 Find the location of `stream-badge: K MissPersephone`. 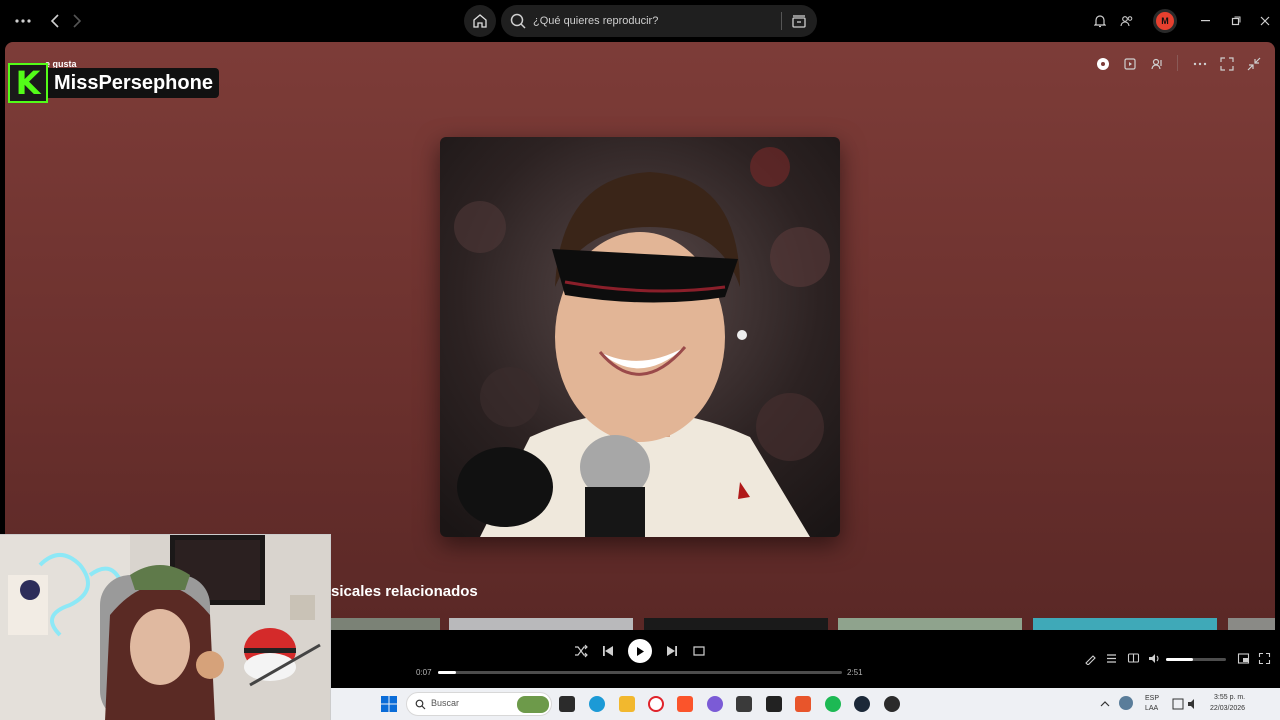

stream-badge: K MissPersephone is located at coordinates (113, 83).